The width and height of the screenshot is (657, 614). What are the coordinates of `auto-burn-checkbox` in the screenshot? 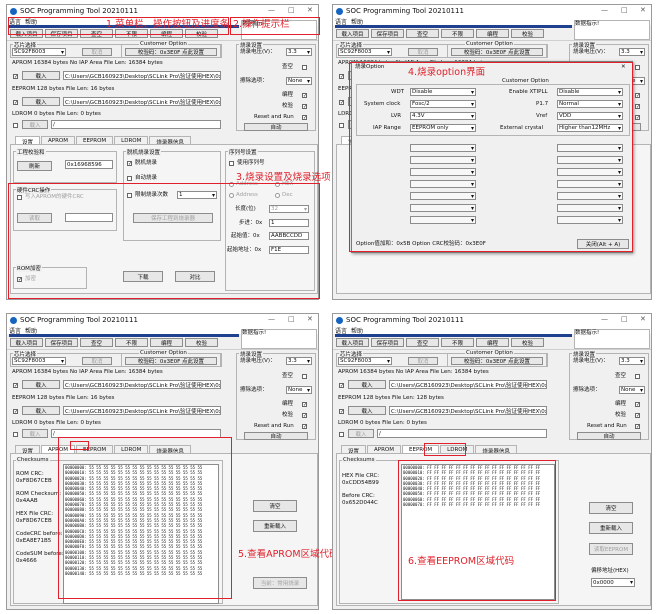 It's located at (129, 178).